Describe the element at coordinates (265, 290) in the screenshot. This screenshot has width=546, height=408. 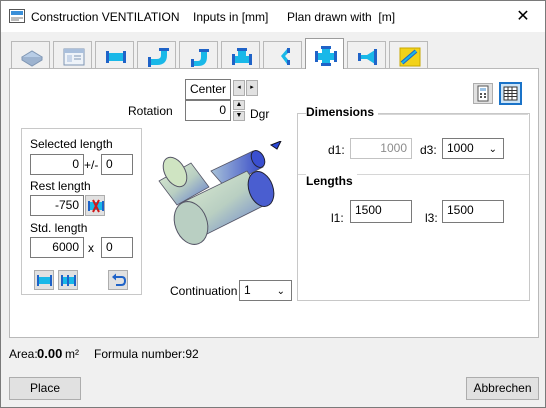
I see `continuation-select: 1 ⌄` at that location.